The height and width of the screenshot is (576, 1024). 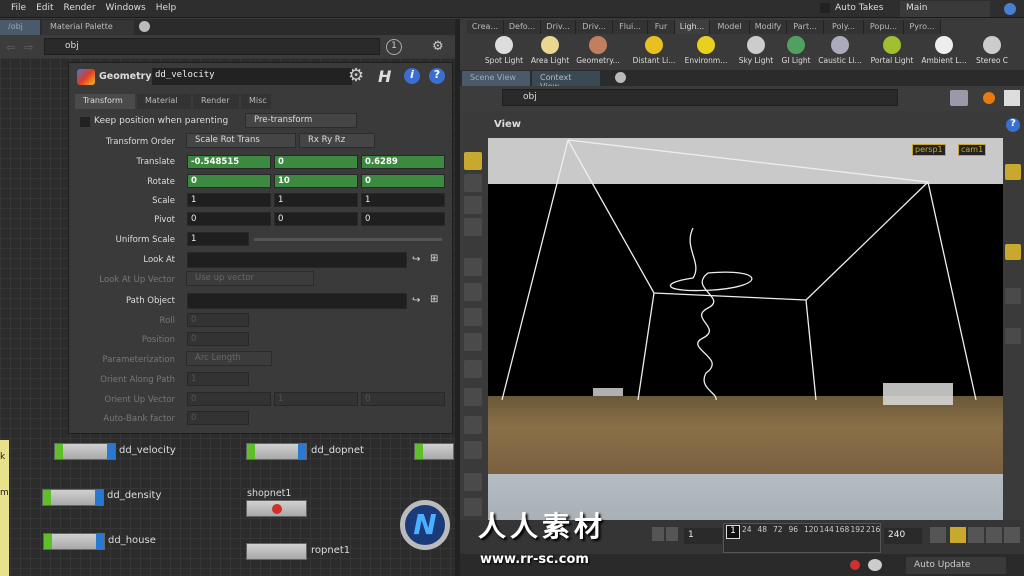 I want to click on snap-tool-icon, so click(x=473, y=425).